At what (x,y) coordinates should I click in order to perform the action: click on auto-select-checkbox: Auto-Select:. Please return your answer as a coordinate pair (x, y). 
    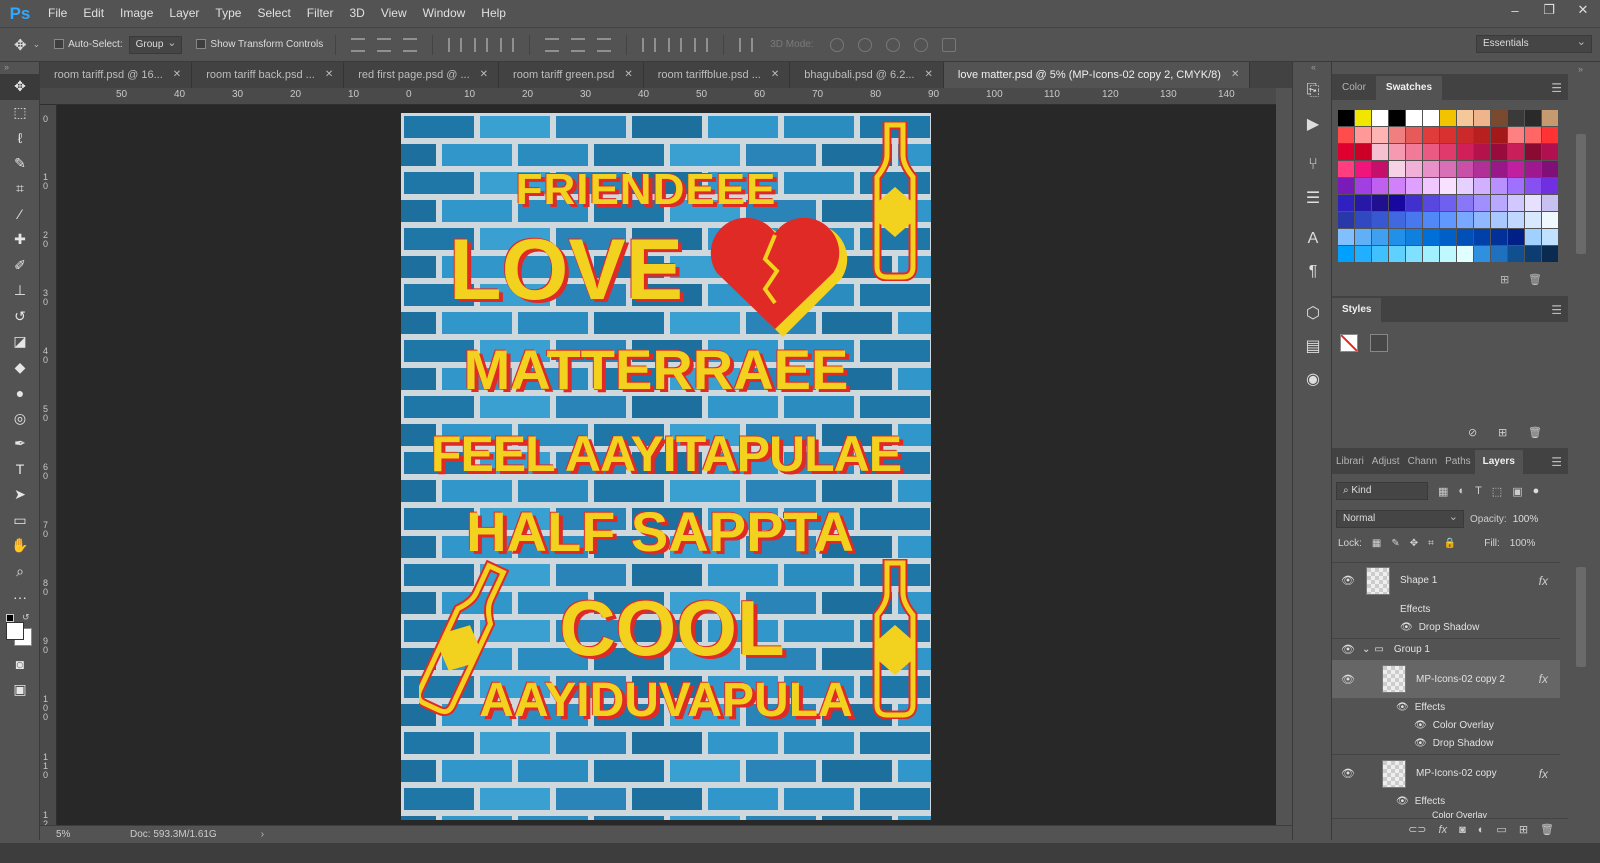
    Looking at the image, I should click on (88, 44).